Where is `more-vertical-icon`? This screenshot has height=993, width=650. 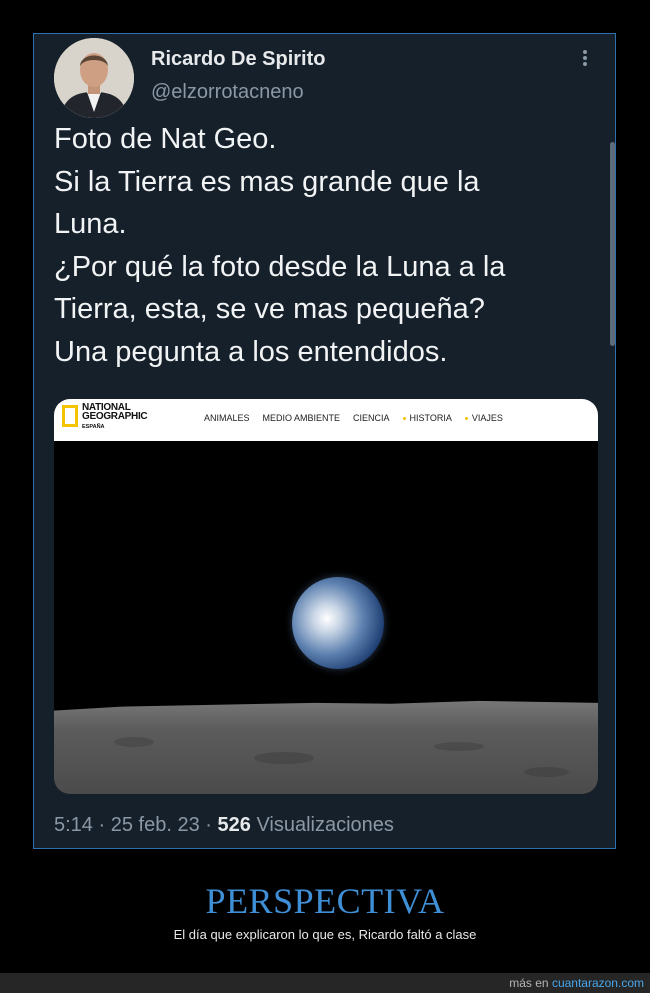
more-vertical-icon is located at coordinates (585, 60).